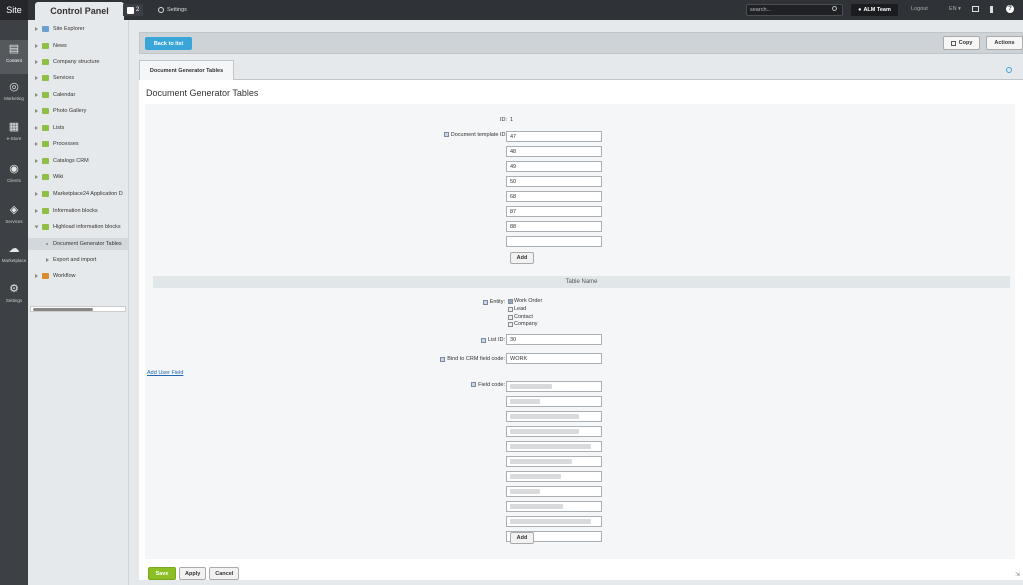 This screenshot has height=585, width=1023. I want to click on id-value: 1, so click(512, 120).